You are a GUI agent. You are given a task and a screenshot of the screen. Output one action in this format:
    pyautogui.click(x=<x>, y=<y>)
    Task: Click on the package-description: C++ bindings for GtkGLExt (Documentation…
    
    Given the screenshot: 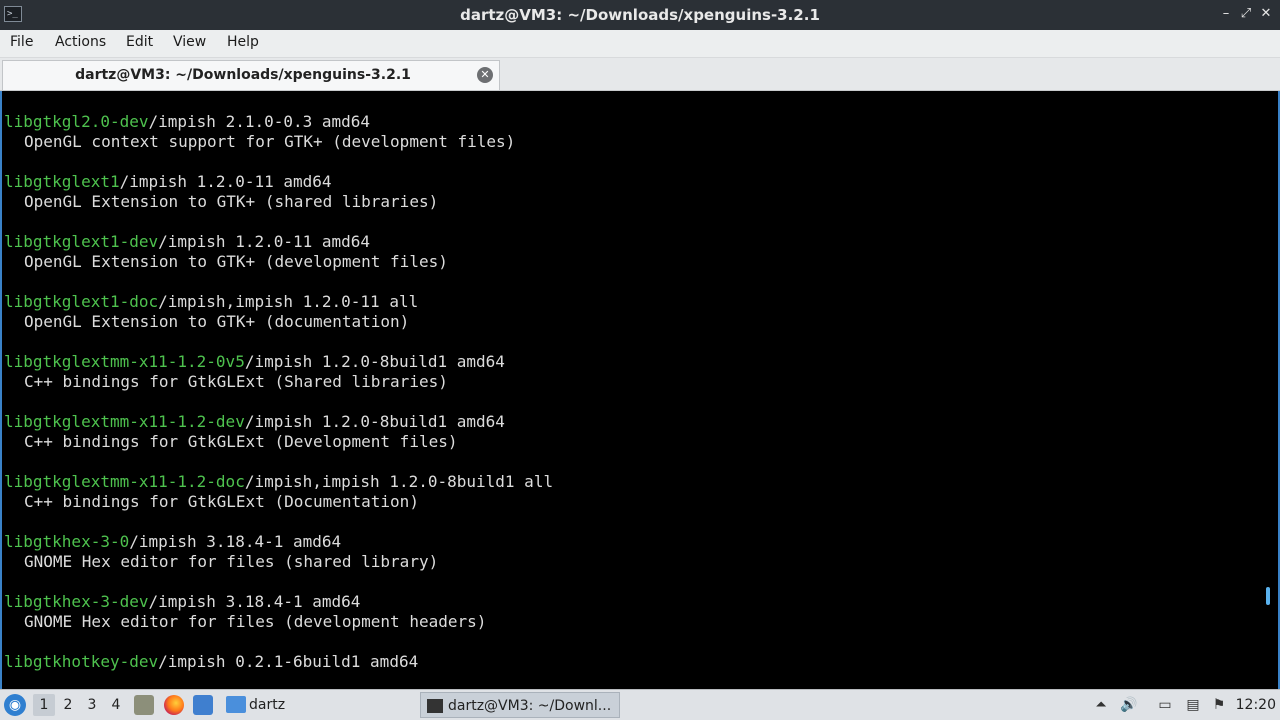 What is the action you would take?
    pyautogui.click(x=221, y=501)
    